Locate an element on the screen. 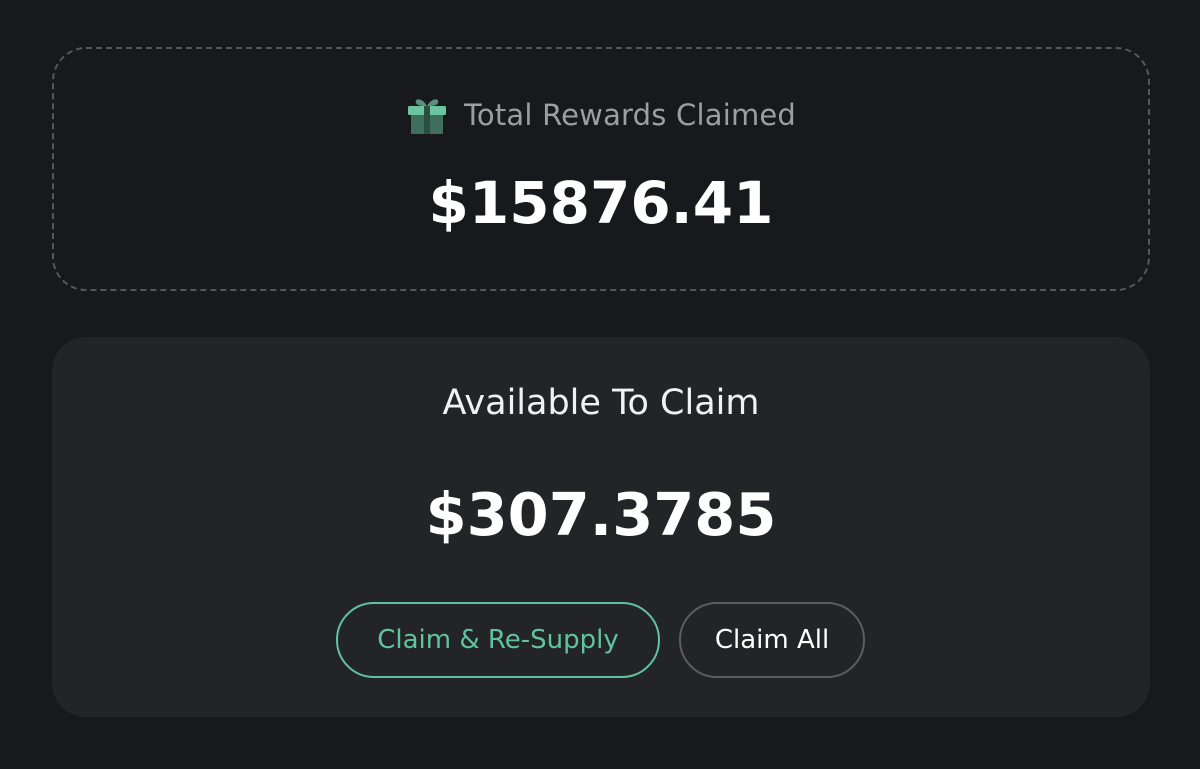  total-rewards-header: Total Rewards Claimed is located at coordinates (601, 115).